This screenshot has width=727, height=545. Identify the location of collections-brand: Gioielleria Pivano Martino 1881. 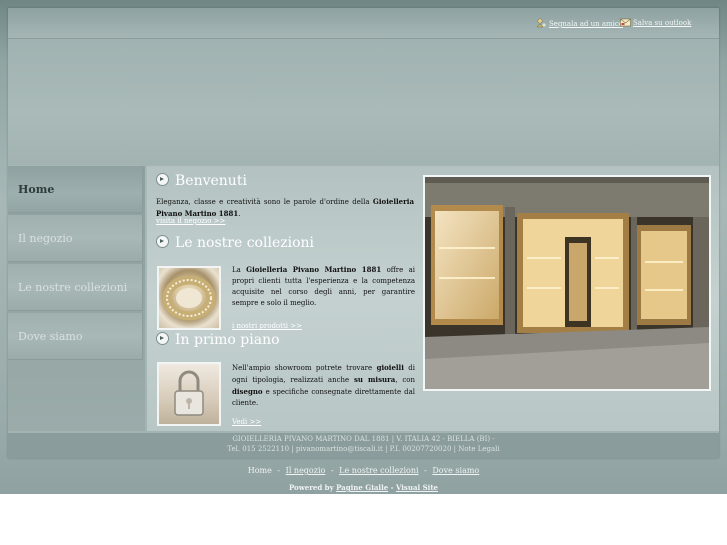
(314, 269).